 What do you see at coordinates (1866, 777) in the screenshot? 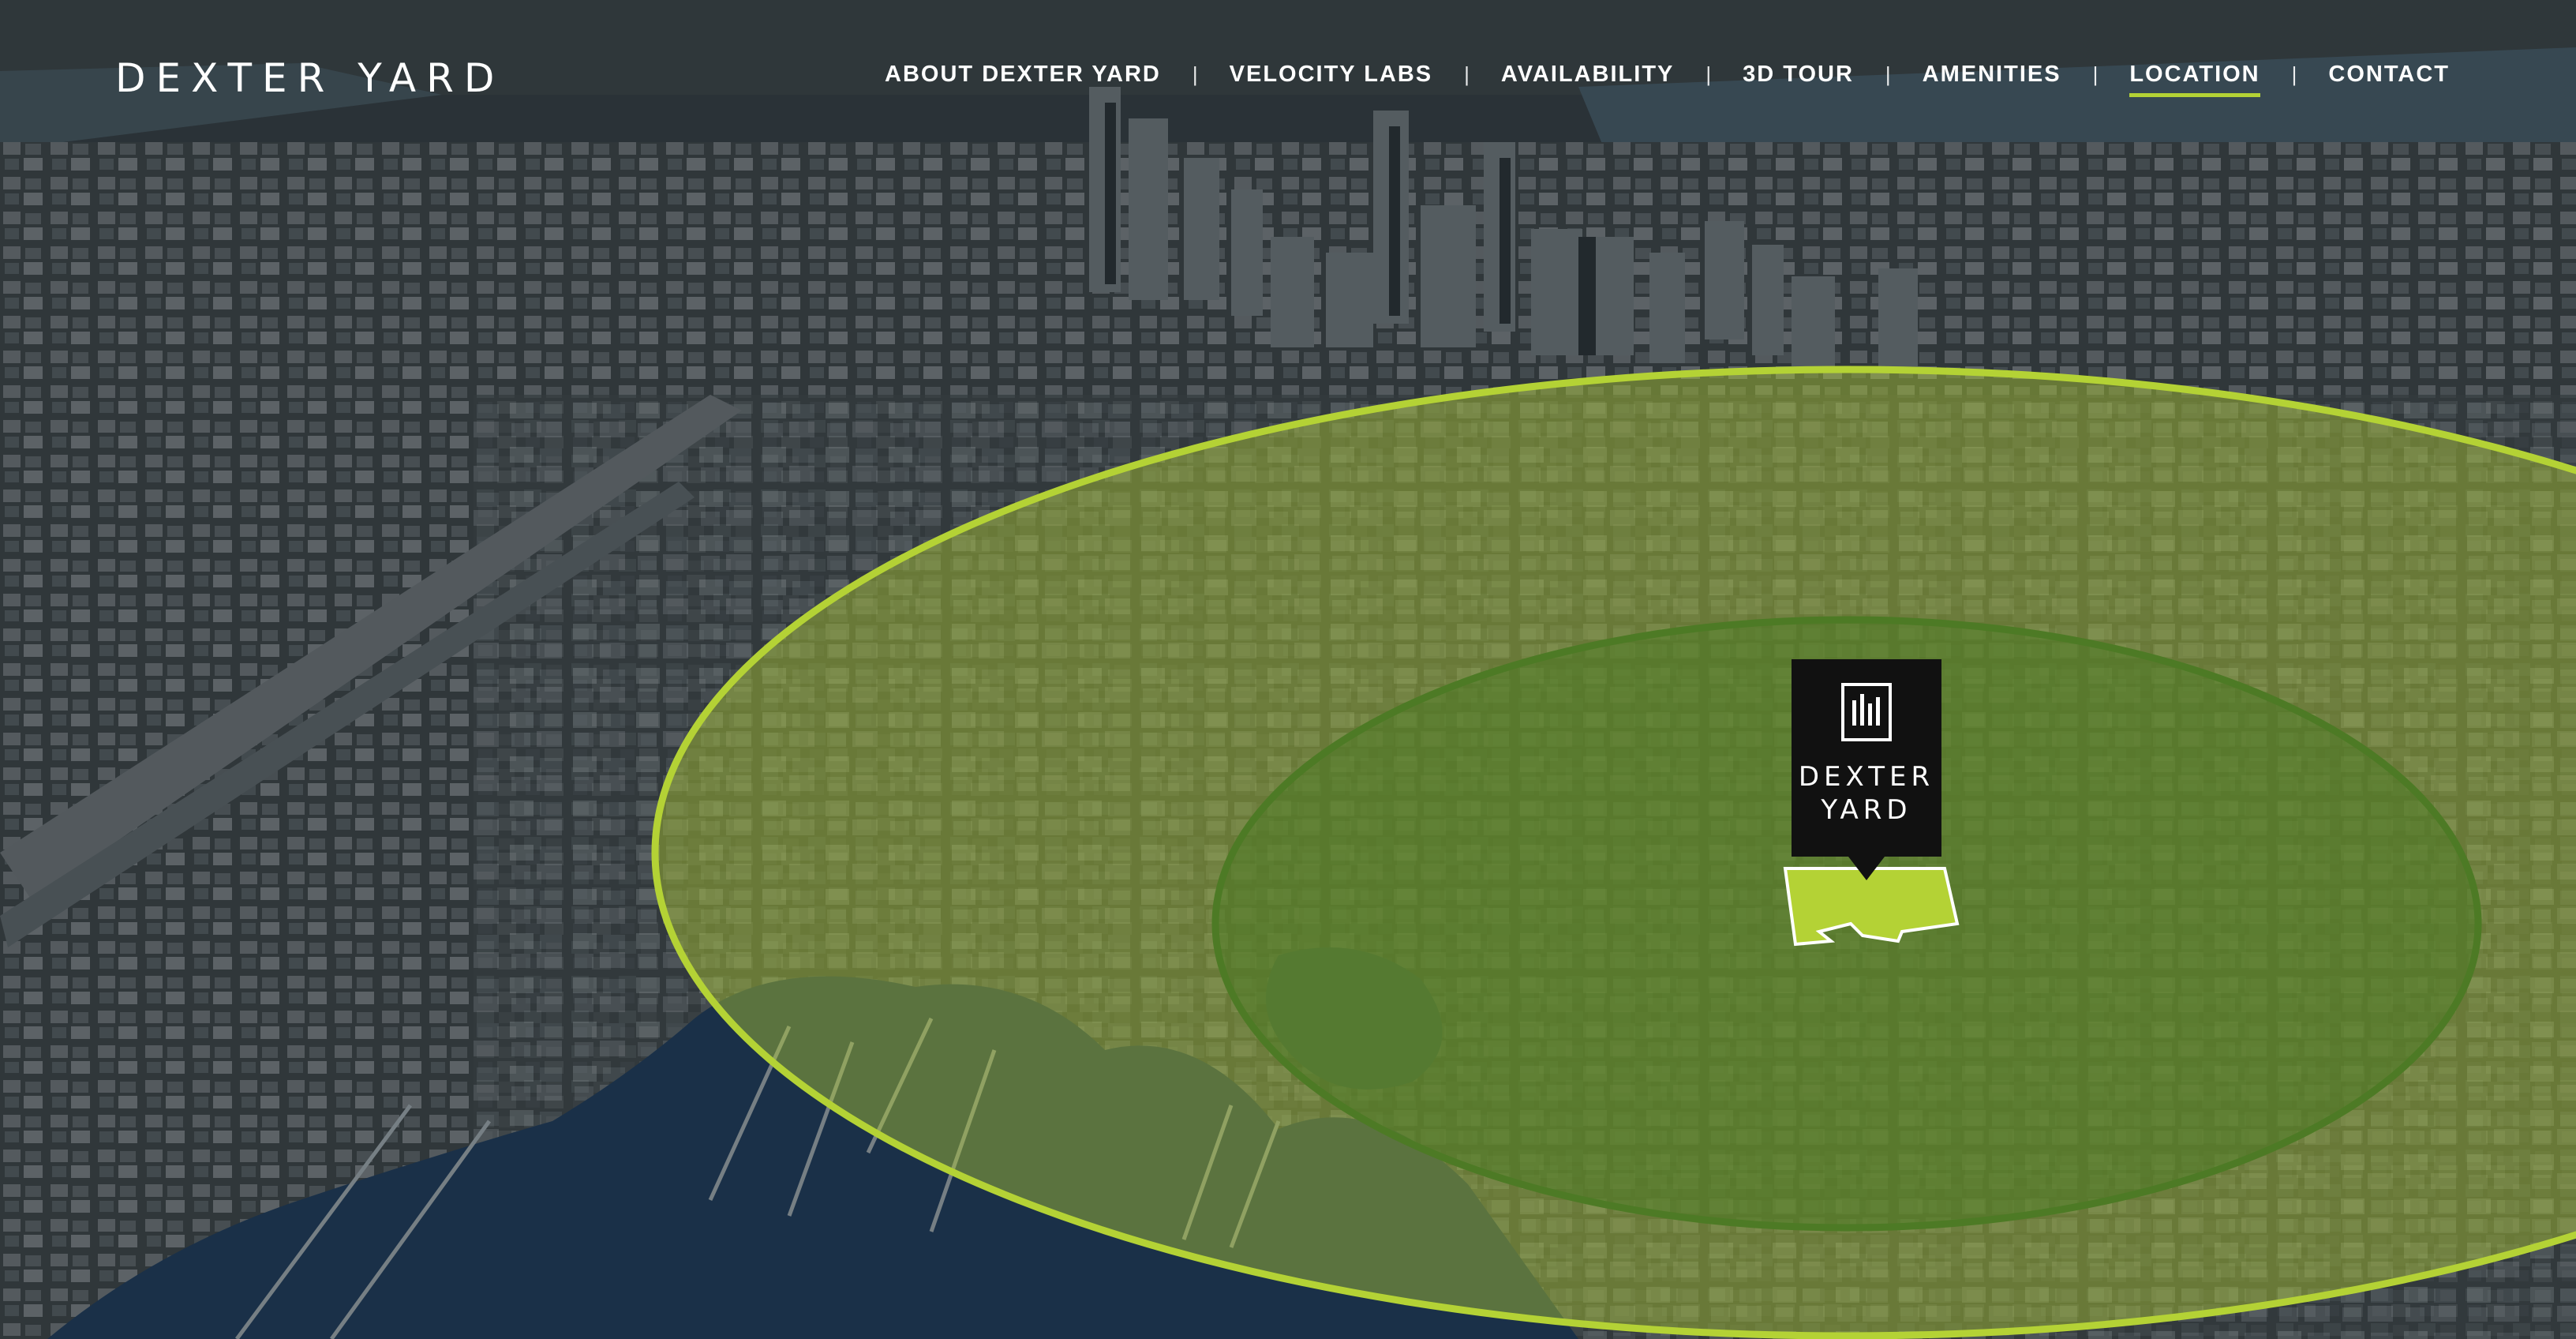
I see `marker-label-line1: DEXTER` at bounding box center [1866, 777].